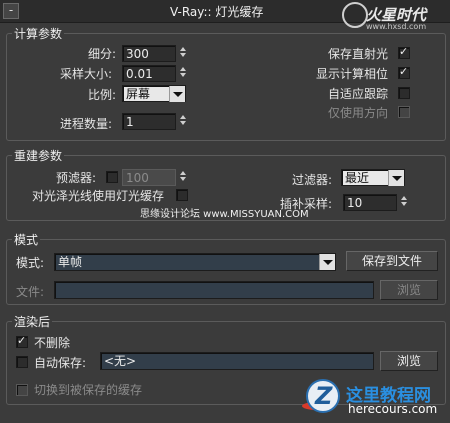 The height and width of the screenshot is (423, 450). Describe the element at coordinates (26, 239) in the screenshot. I see `mode-title: 模式` at that location.